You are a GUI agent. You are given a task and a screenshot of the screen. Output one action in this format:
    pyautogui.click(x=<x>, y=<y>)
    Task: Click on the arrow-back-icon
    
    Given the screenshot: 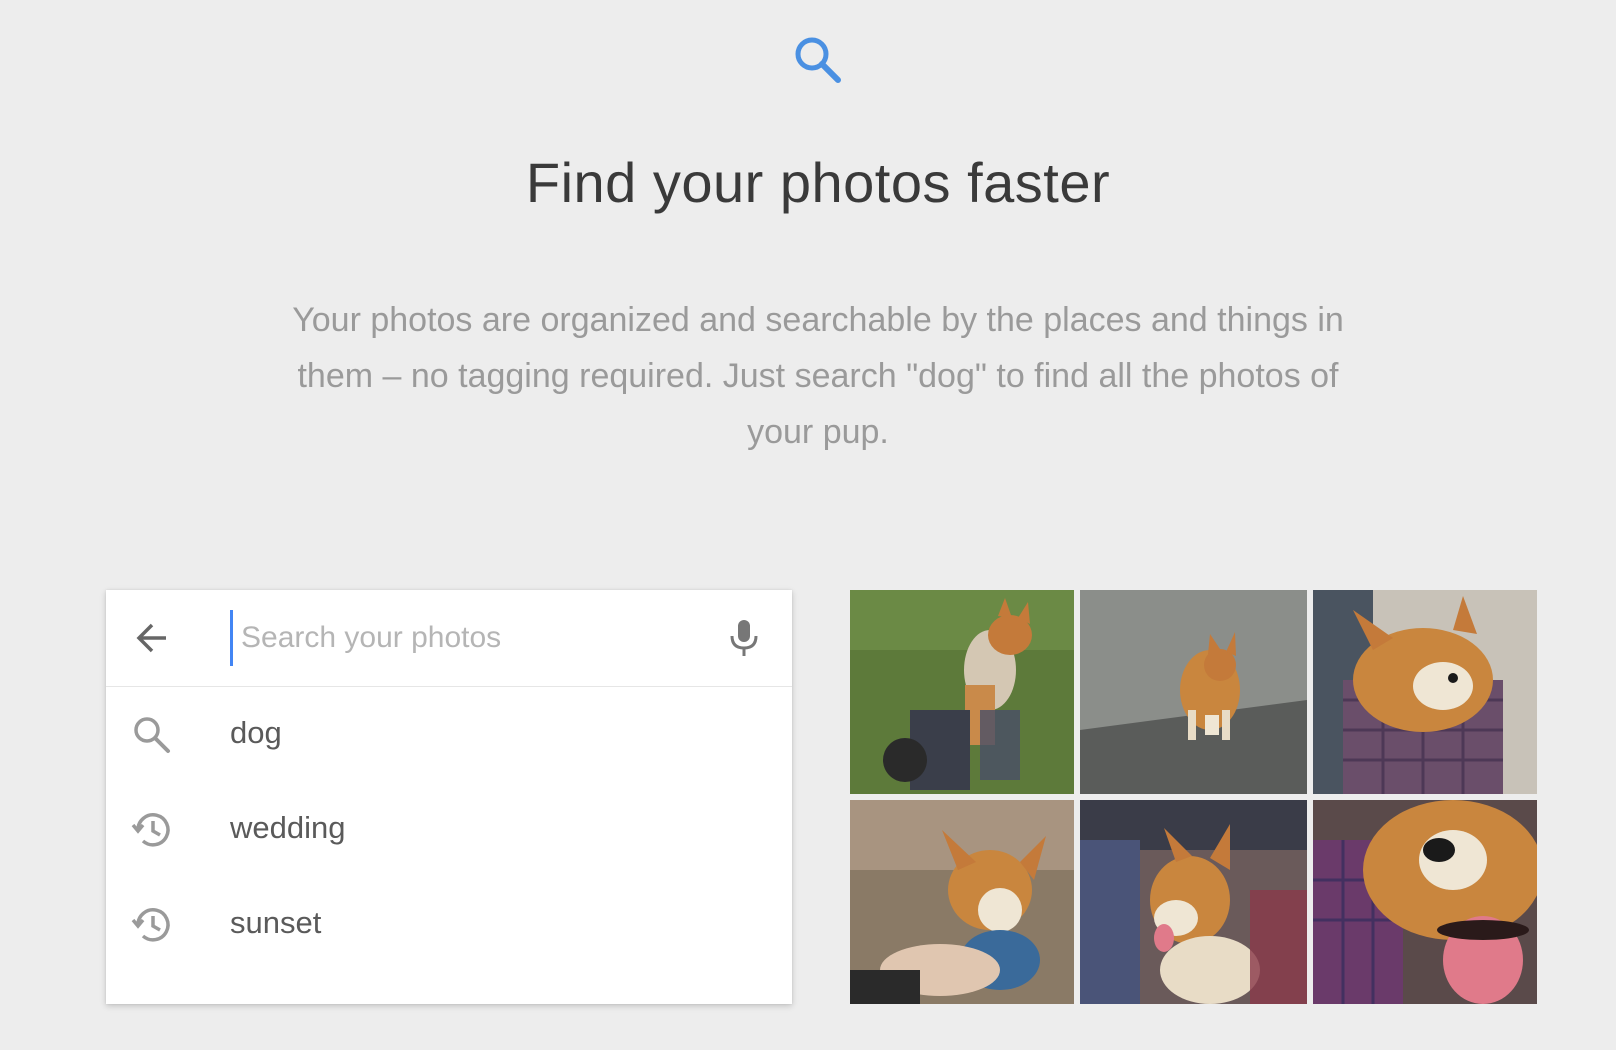 What is the action you would take?
    pyautogui.click(x=152, y=638)
    